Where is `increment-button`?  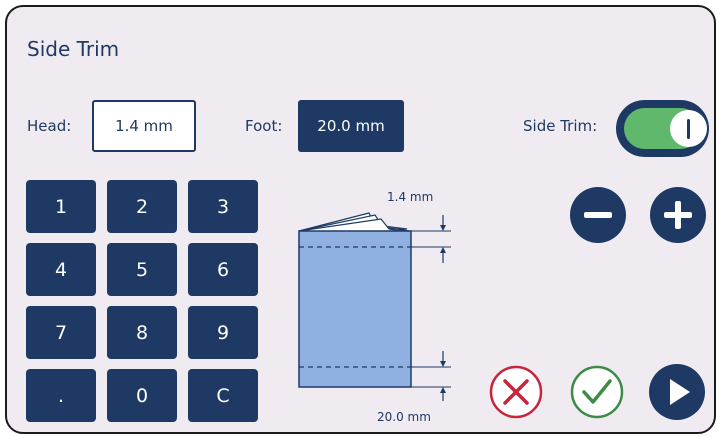 increment-button is located at coordinates (678, 215).